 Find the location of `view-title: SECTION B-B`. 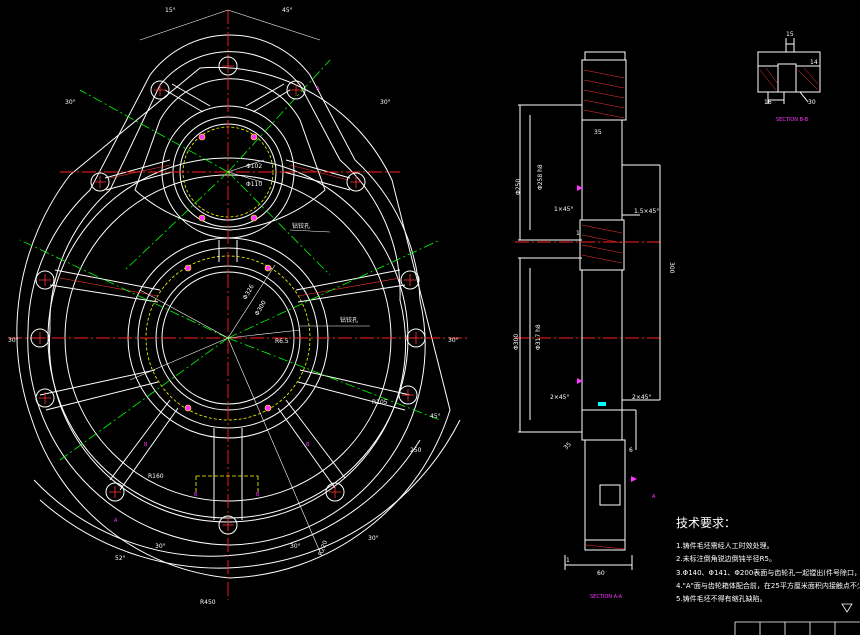

view-title: SECTION B-B is located at coordinates (792, 120).